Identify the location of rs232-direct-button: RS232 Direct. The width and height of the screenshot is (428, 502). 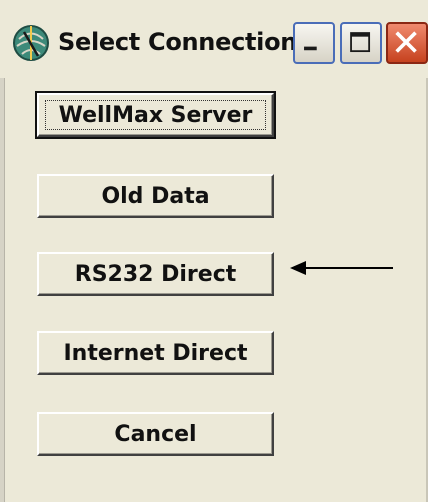
(155, 274).